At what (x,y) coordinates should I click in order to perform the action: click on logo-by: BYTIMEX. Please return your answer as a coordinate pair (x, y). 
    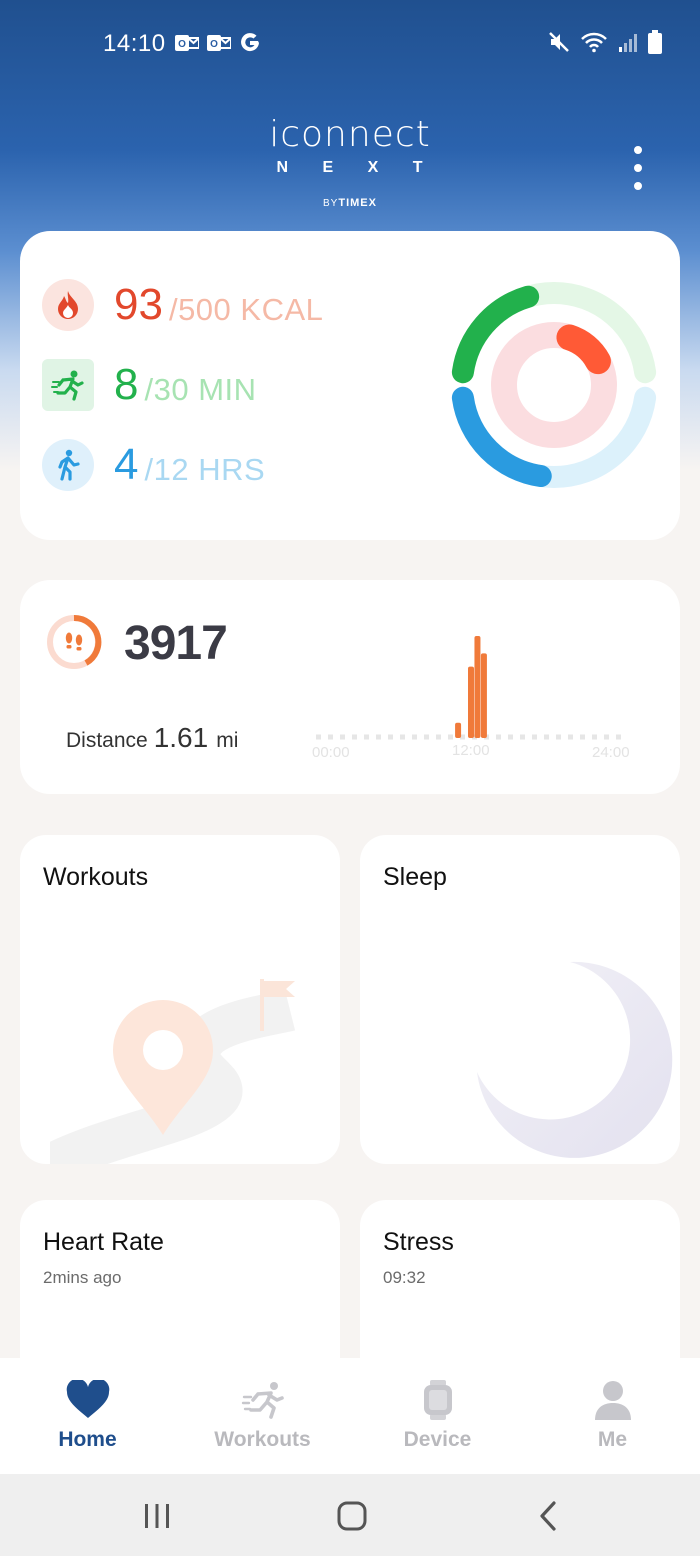
    Looking at the image, I should click on (350, 203).